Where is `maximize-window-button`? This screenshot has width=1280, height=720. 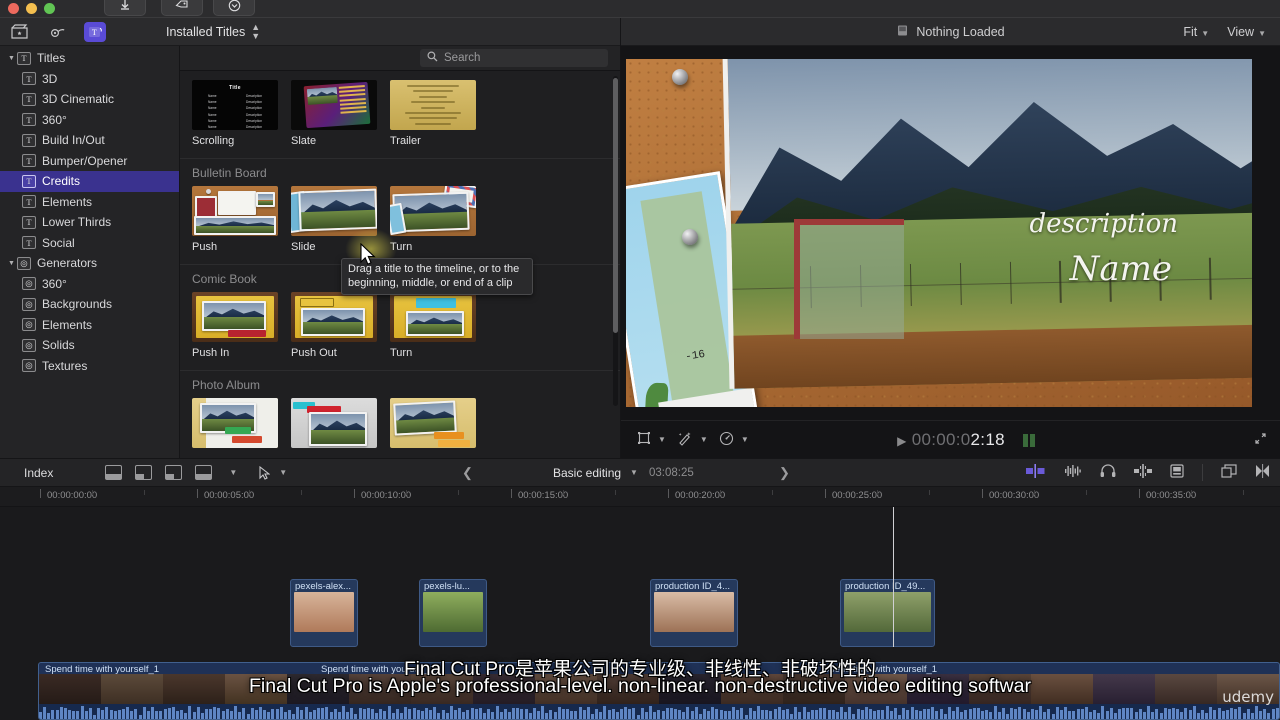
maximize-window-button is located at coordinates (49, 8).